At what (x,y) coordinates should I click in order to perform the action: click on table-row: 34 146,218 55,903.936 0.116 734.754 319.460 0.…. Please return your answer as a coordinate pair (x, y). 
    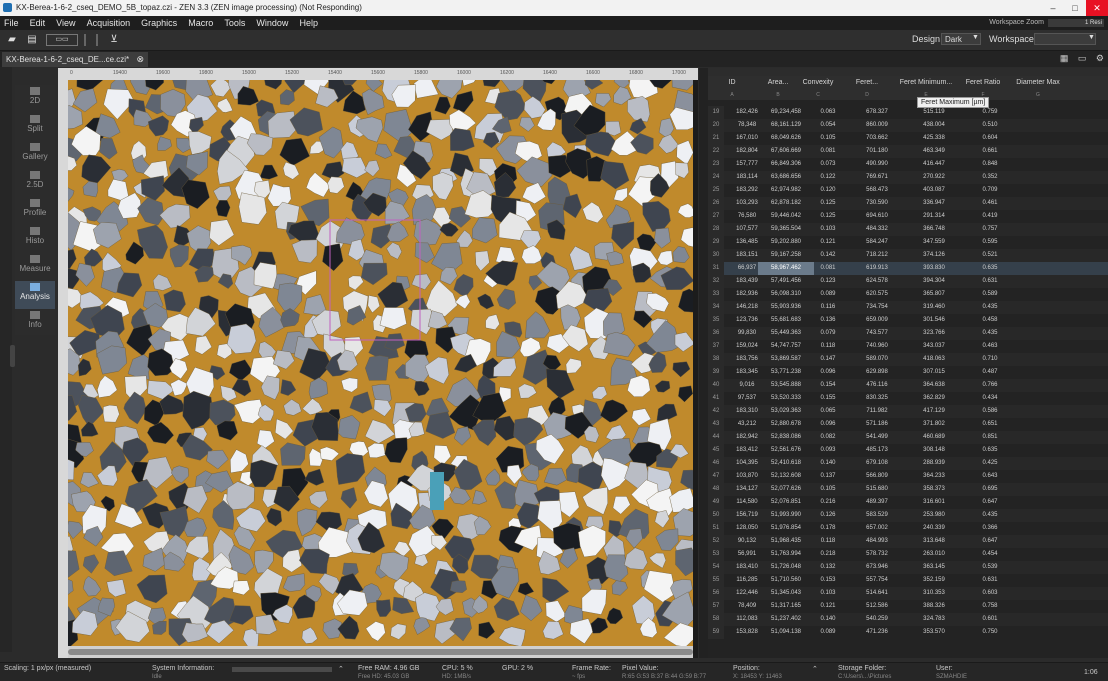
    Looking at the image, I should click on (908, 307).